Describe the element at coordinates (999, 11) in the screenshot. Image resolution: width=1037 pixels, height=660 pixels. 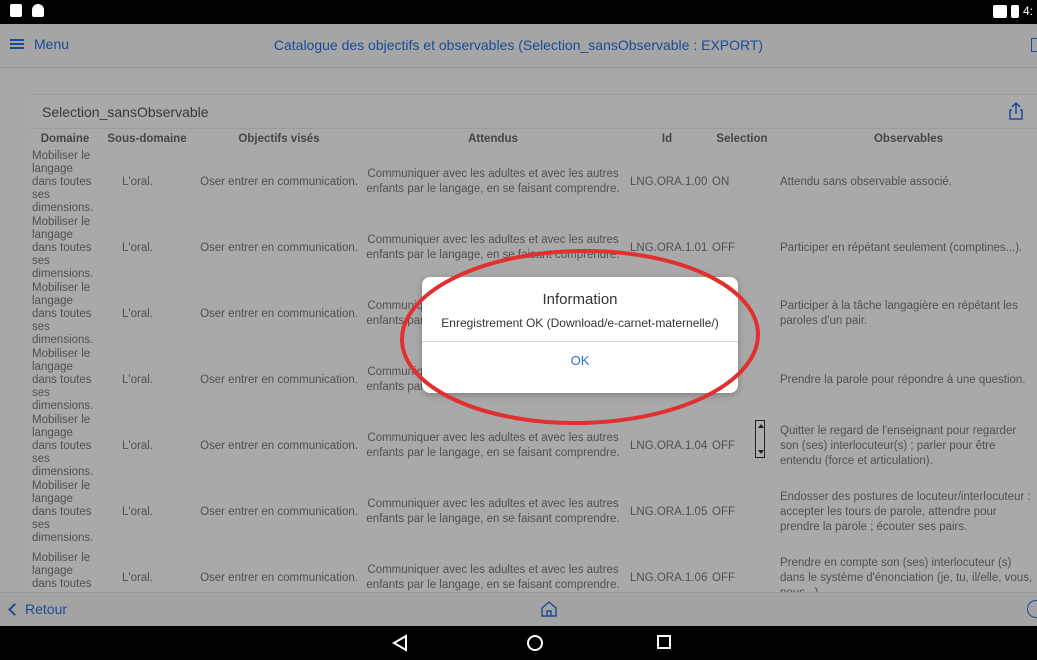
I see `signal-icon` at that location.